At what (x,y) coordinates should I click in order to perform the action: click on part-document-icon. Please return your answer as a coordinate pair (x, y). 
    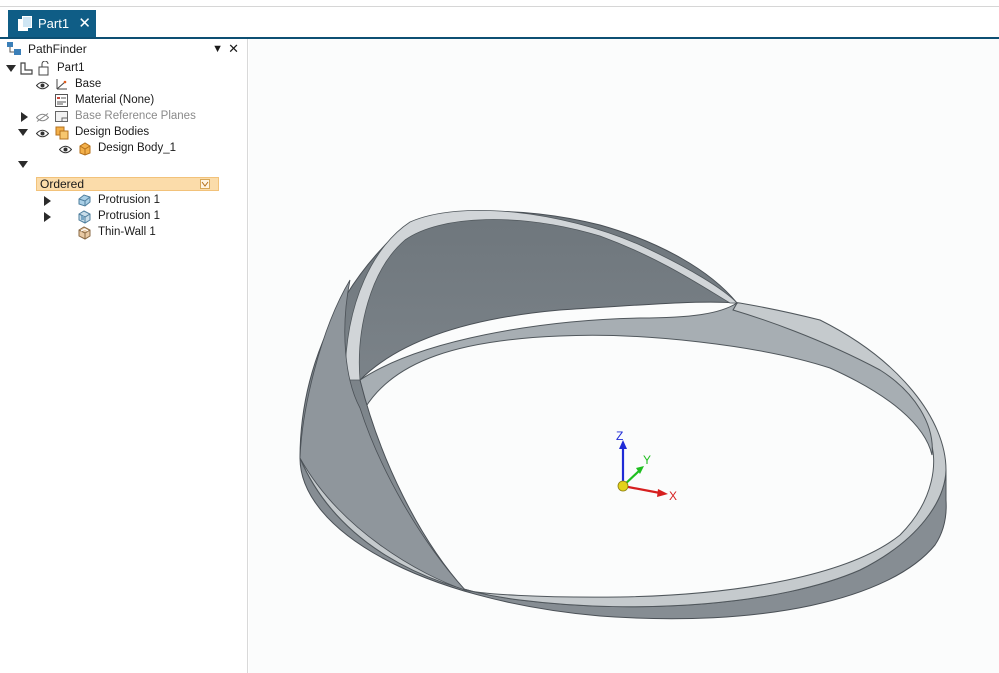
    Looking at the image, I should click on (25, 23).